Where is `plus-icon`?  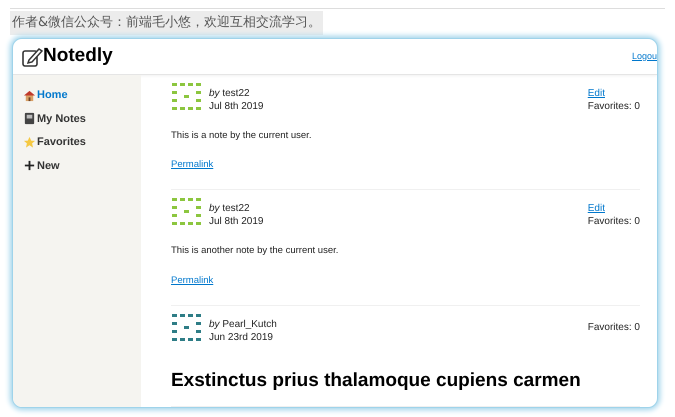 plus-icon is located at coordinates (29, 165).